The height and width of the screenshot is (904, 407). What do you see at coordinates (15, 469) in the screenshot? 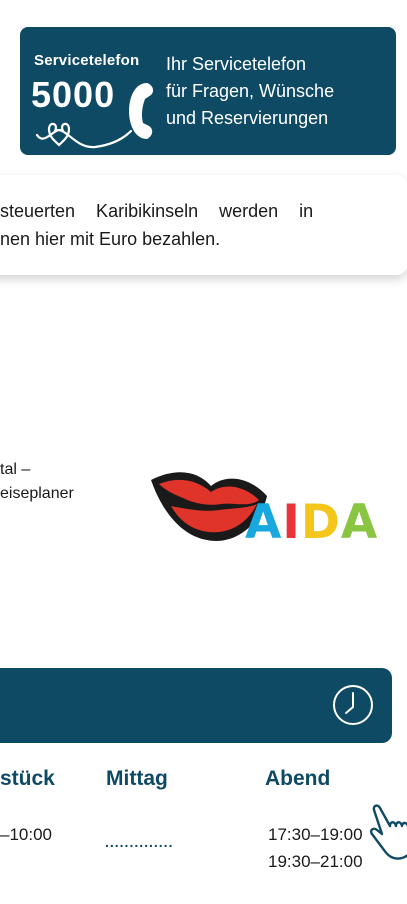
I see `portal-line-1: tal –` at bounding box center [15, 469].